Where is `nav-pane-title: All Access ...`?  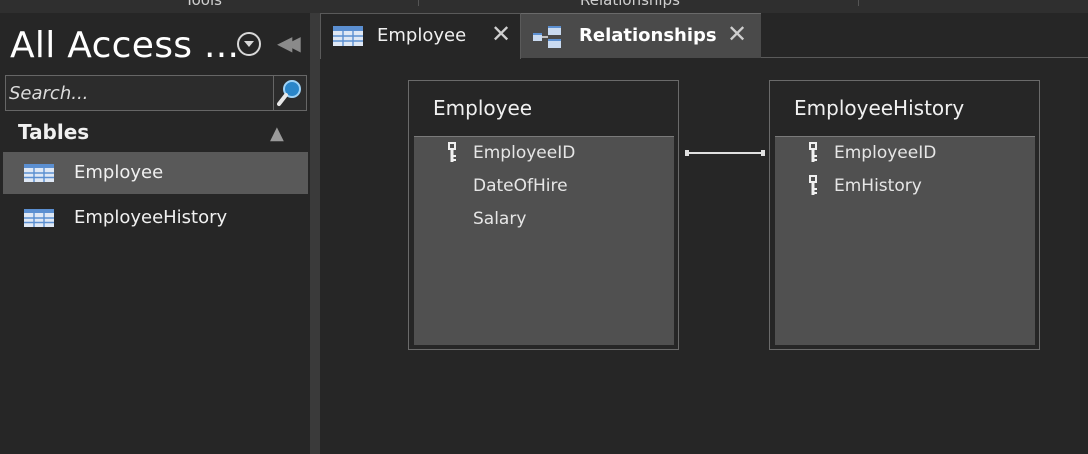 nav-pane-title: All Access ... is located at coordinates (124, 45).